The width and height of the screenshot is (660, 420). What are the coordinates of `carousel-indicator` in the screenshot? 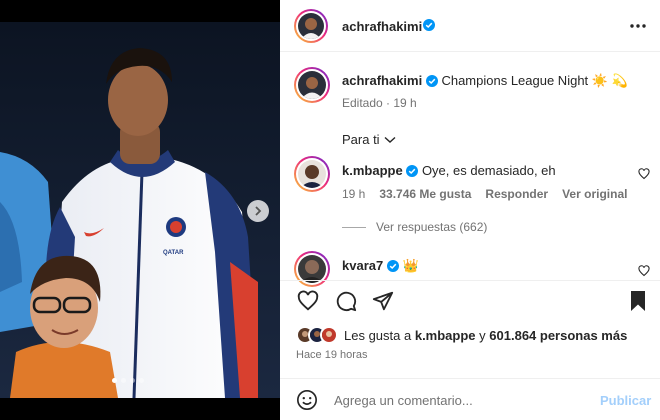 It's located at (128, 380).